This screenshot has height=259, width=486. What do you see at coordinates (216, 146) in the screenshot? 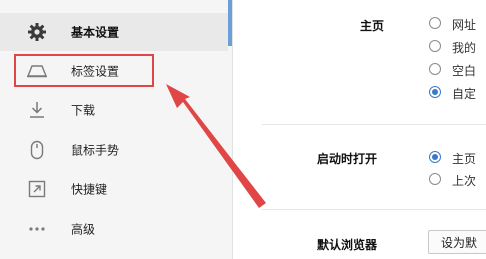
I see `annotation-arrow` at bounding box center [216, 146].